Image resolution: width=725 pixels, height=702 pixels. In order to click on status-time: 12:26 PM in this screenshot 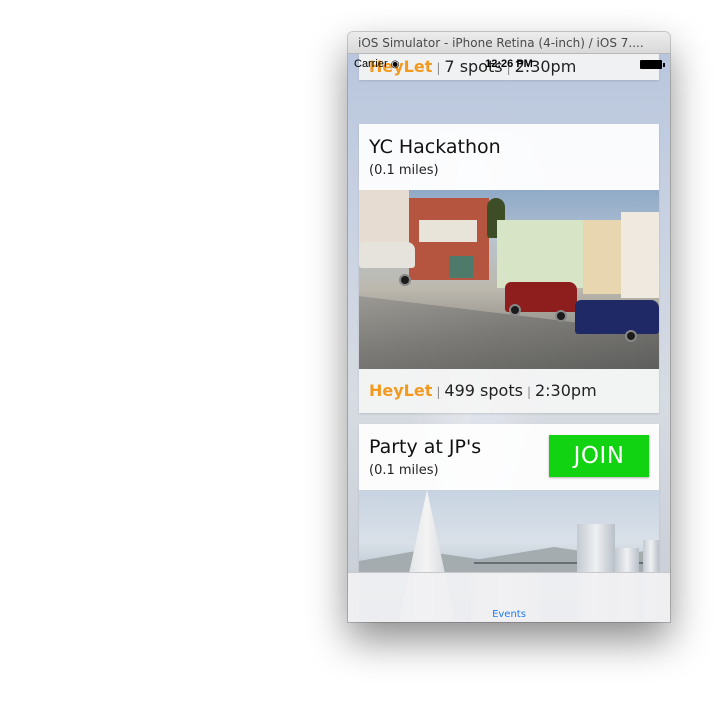, I will do `click(509, 64)`.